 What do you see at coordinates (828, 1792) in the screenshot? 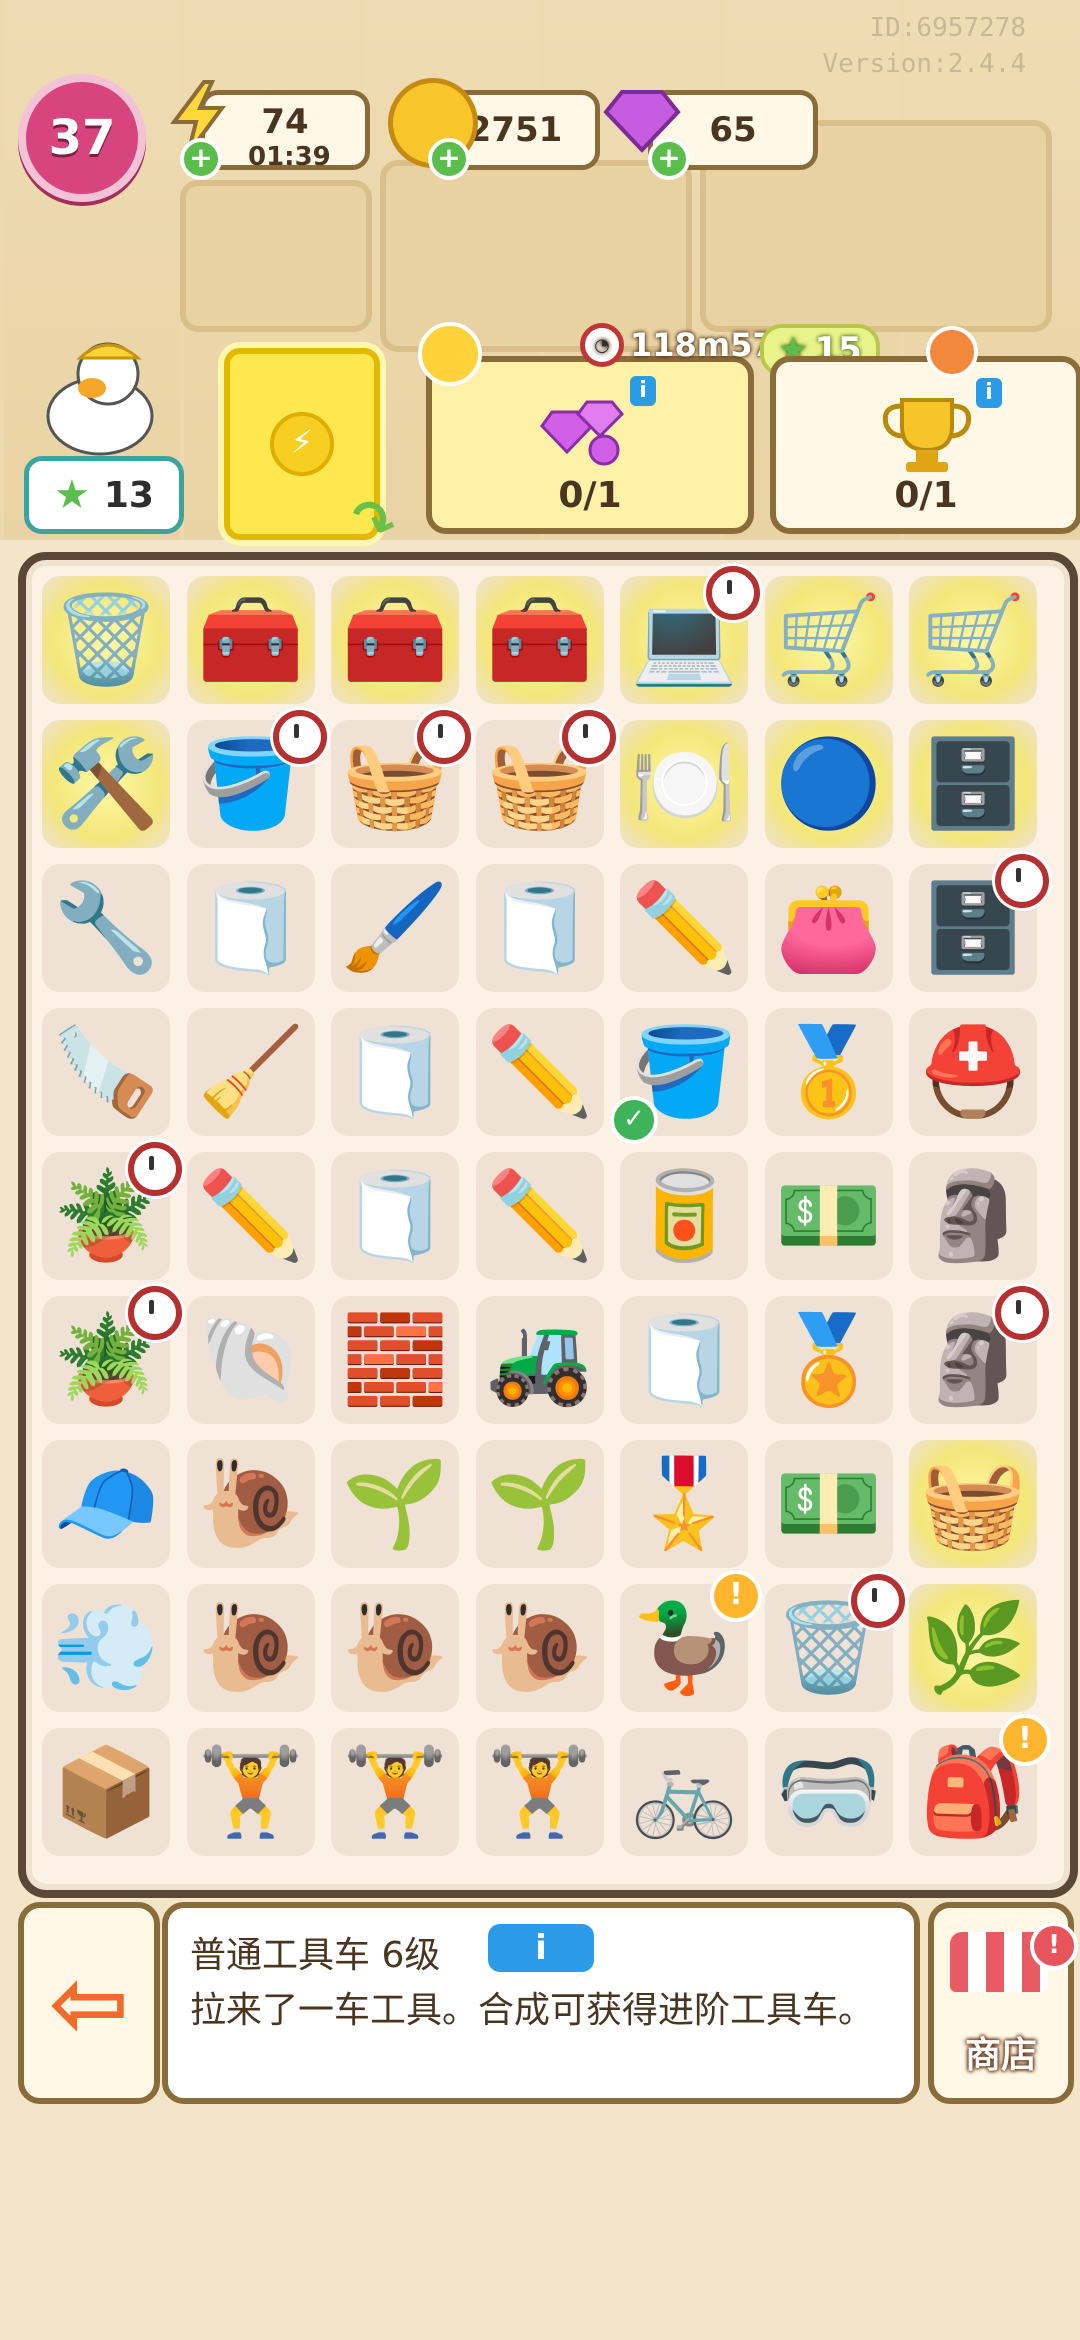
I see `board-cell-vr-headset: 🥽` at bounding box center [828, 1792].